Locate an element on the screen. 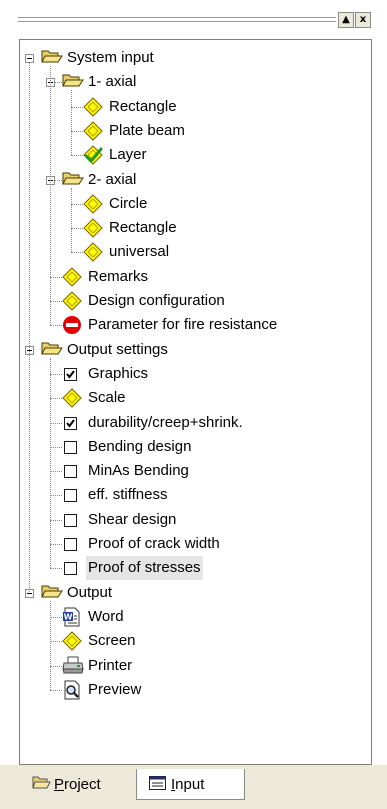 This screenshot has height=809, width=387. tree-node-label: eff. stiffness is located at coordinates (128, 495).